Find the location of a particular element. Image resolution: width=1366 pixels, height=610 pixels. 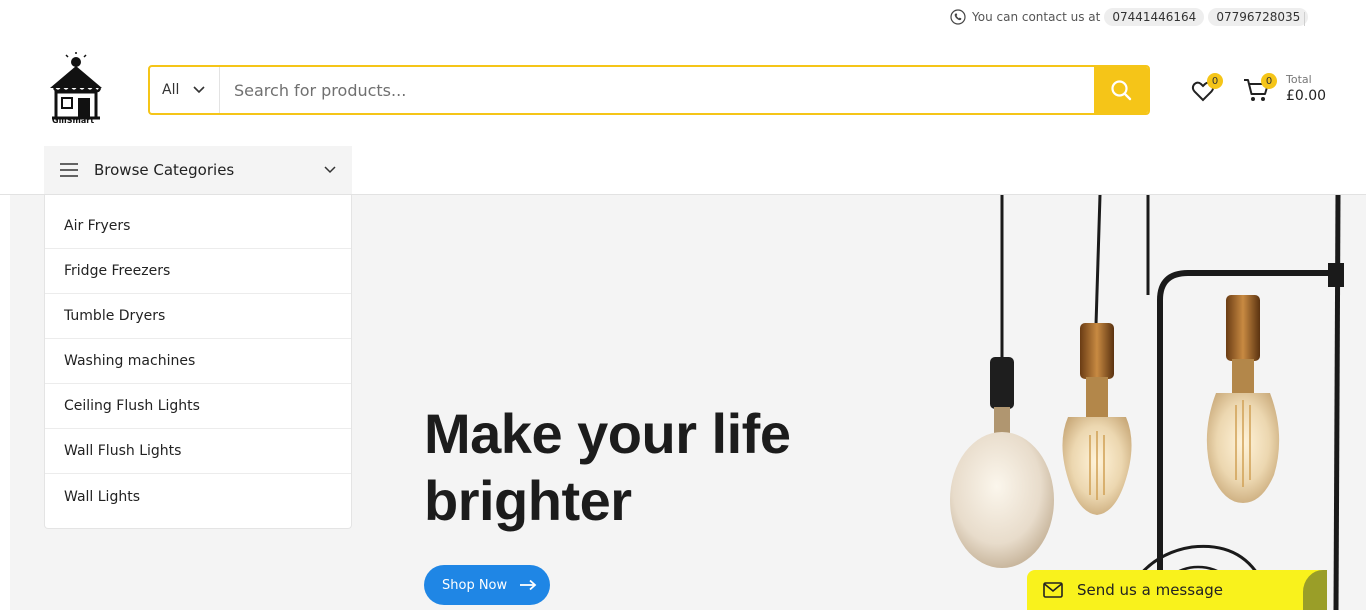

search-icon is located at coordinates (1121, 90).